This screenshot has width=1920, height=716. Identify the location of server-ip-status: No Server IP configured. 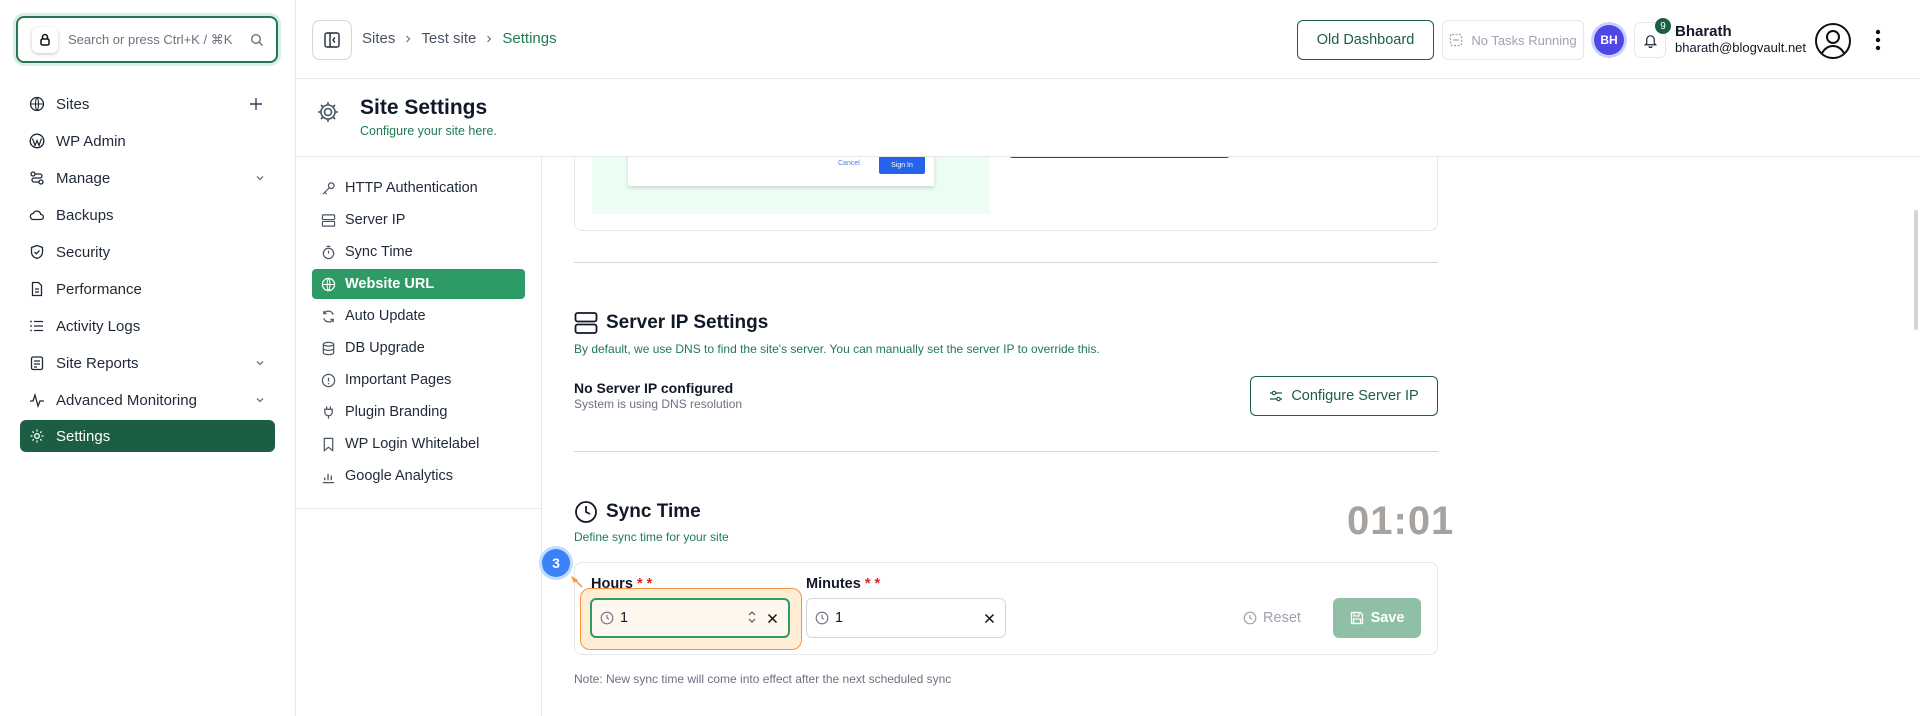
(654, 388).